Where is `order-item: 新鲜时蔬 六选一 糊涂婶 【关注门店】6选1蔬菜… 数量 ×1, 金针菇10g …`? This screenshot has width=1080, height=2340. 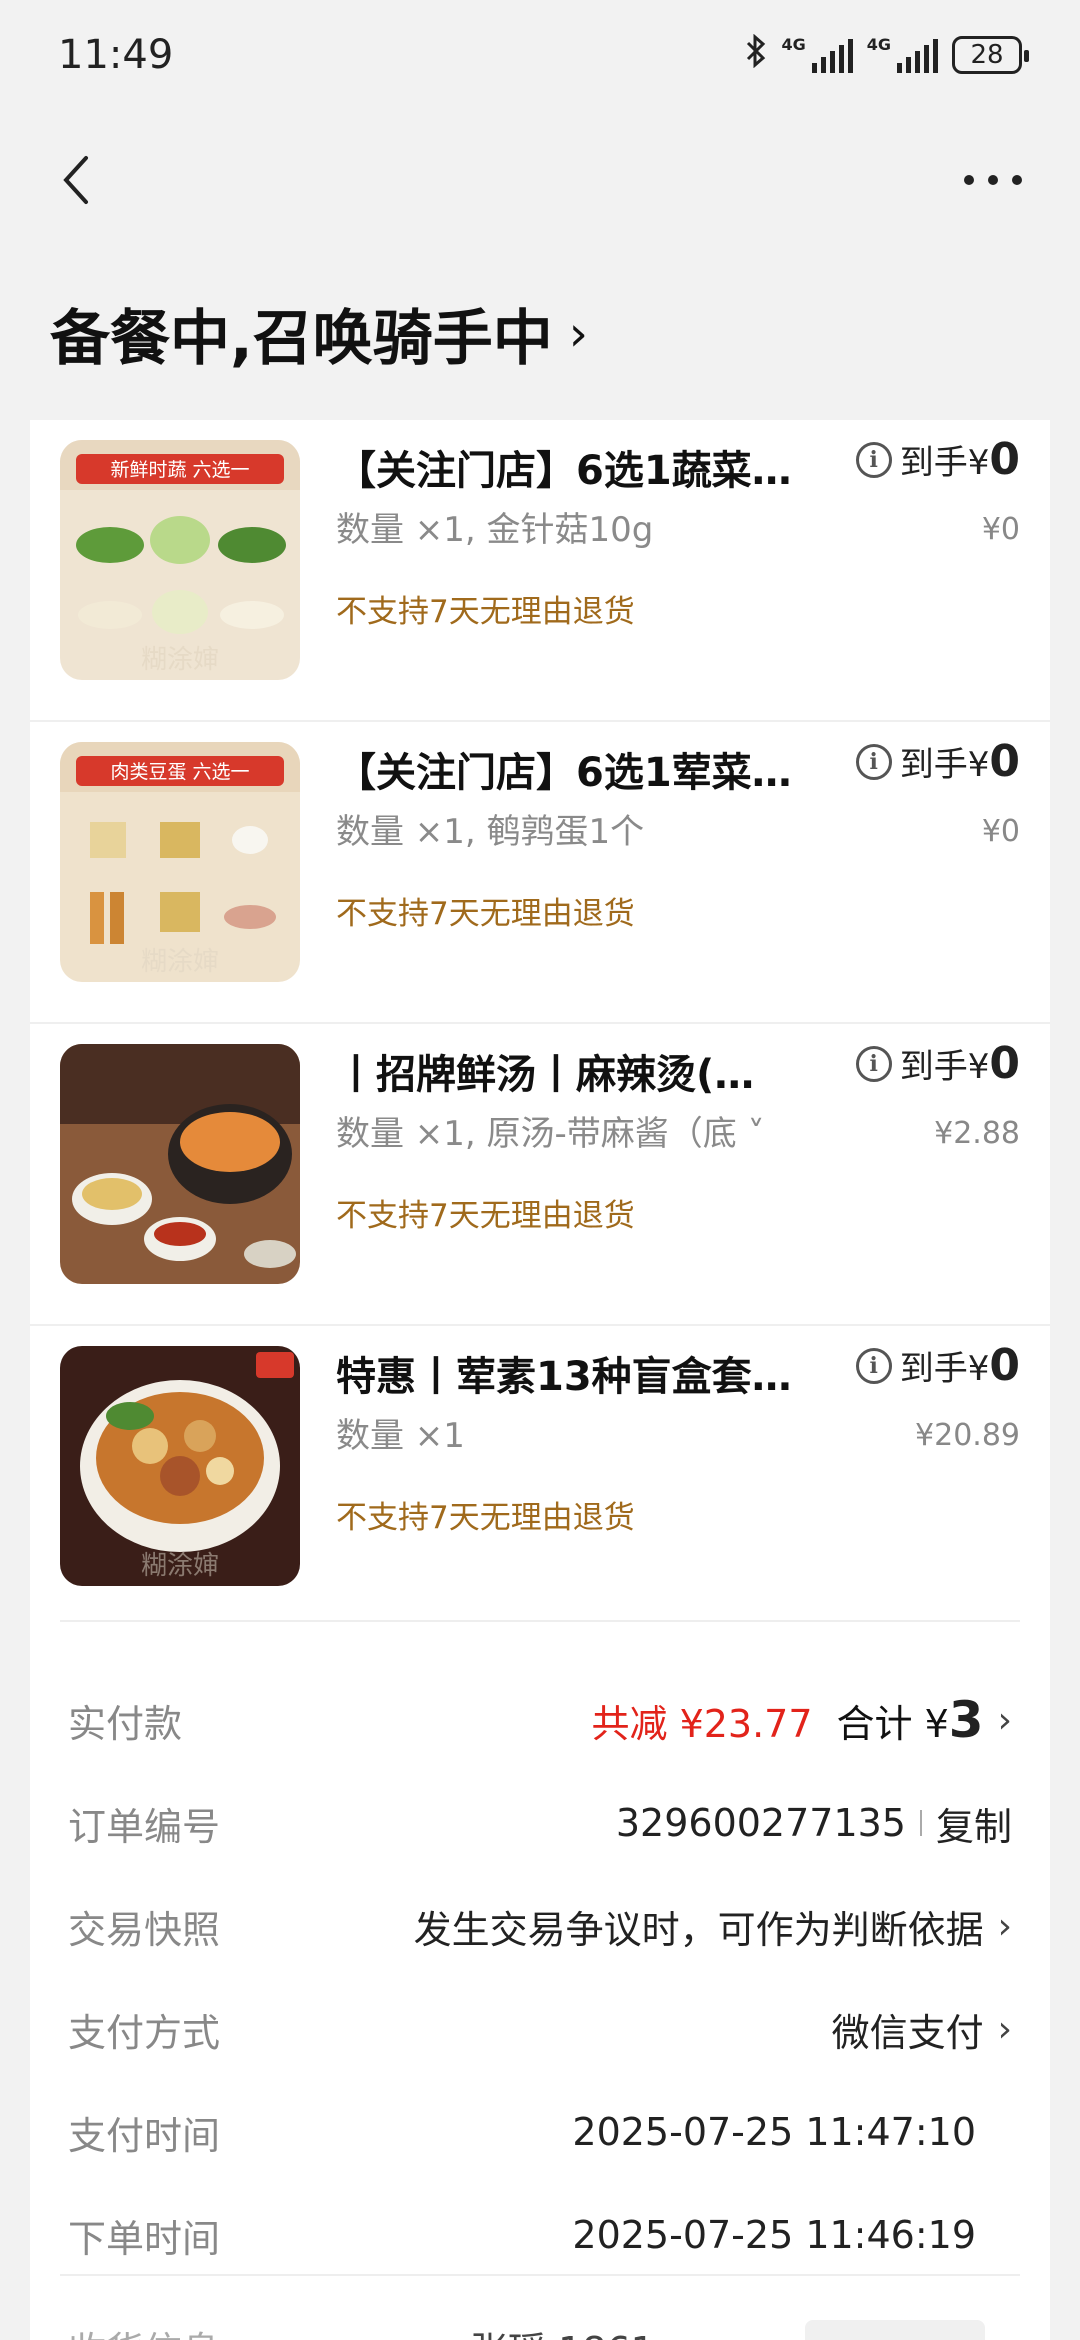 order-item: 新鲜时蔬 六选一 糊涂婶 【关注门店】6选1蔬菜… 数量 ×1, 金针菇10g … is located at coordinates (540, 571).